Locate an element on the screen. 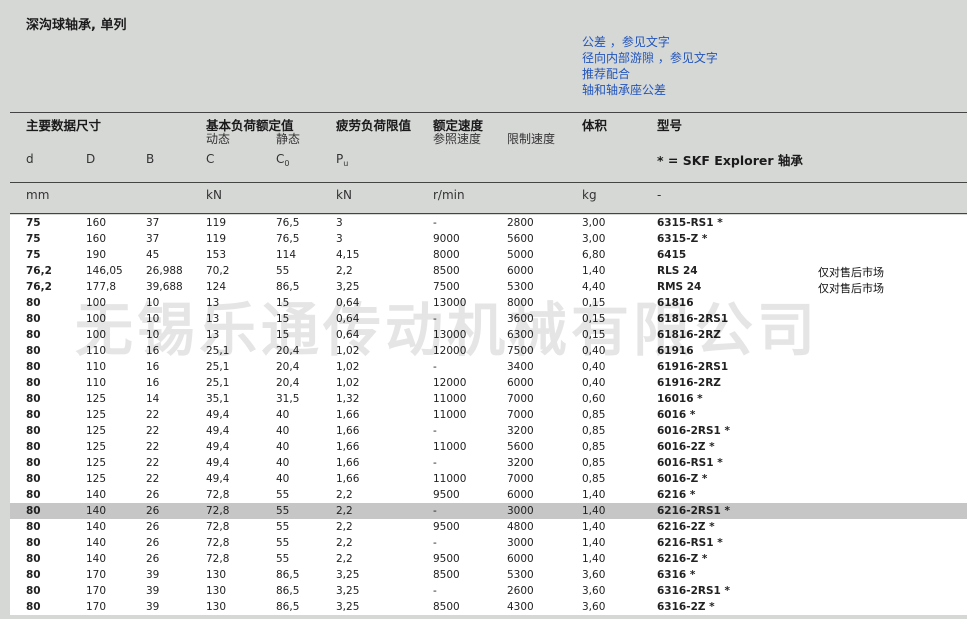 Image resolution: width=967 pixels, height=619 pixels. table-row: 75 160 37 119 76,5 3 - 2800 3,00 6315-RS1 * is located at coordinates (488, 223).